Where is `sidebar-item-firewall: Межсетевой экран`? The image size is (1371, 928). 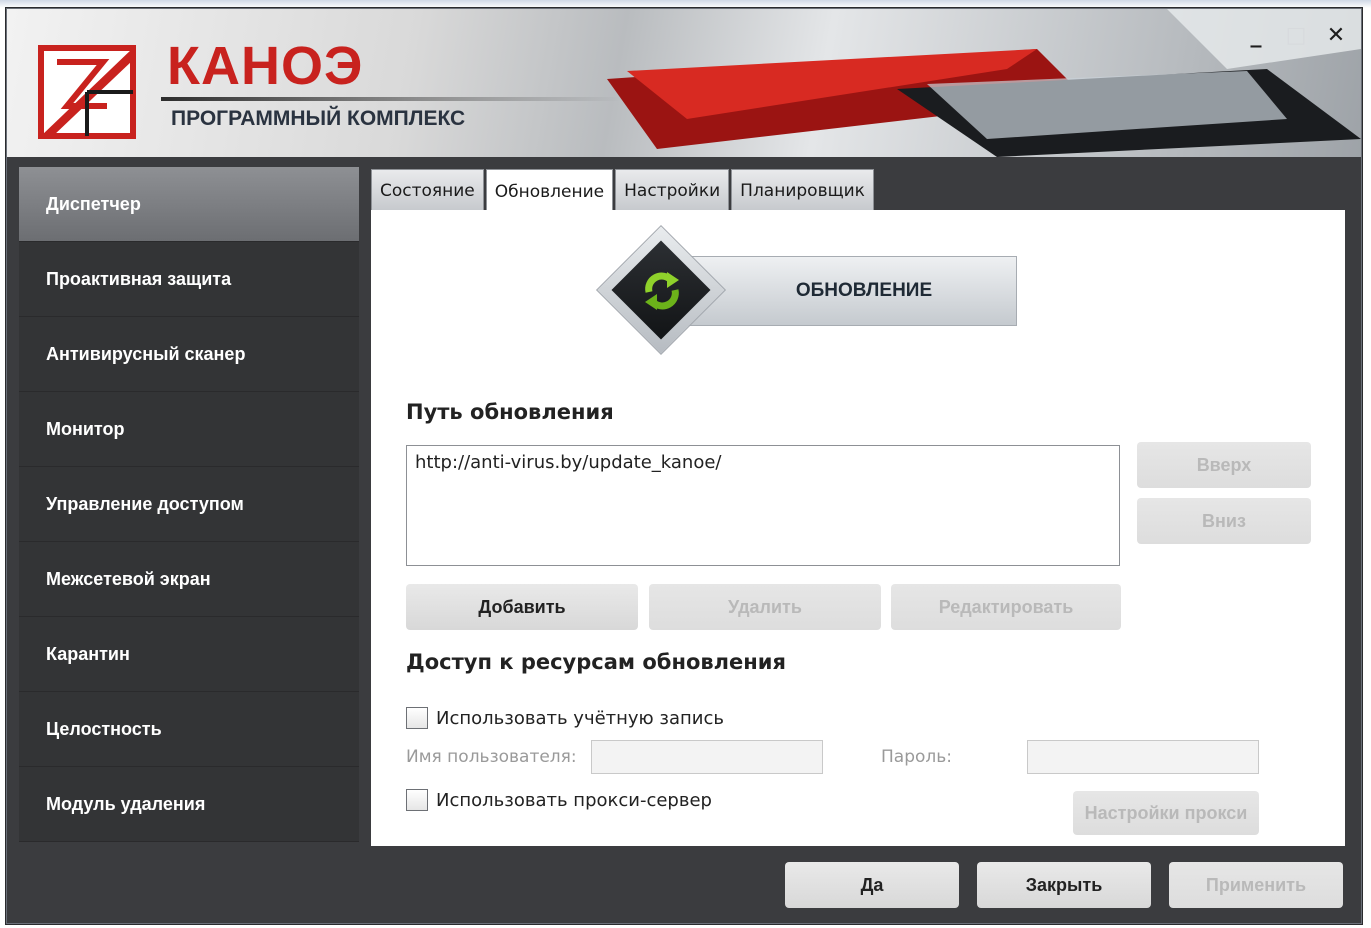
sidebar-item-firewall: Межсетевой экран is located at coordinates (189, 579).